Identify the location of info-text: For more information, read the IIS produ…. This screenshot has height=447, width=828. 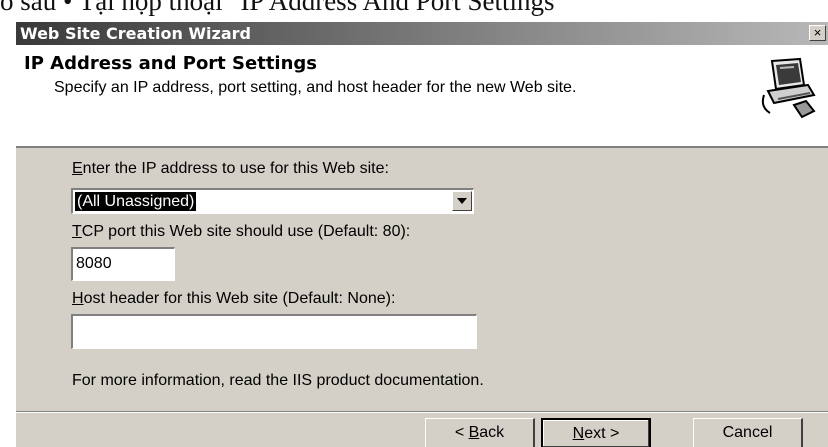
(278, 380).